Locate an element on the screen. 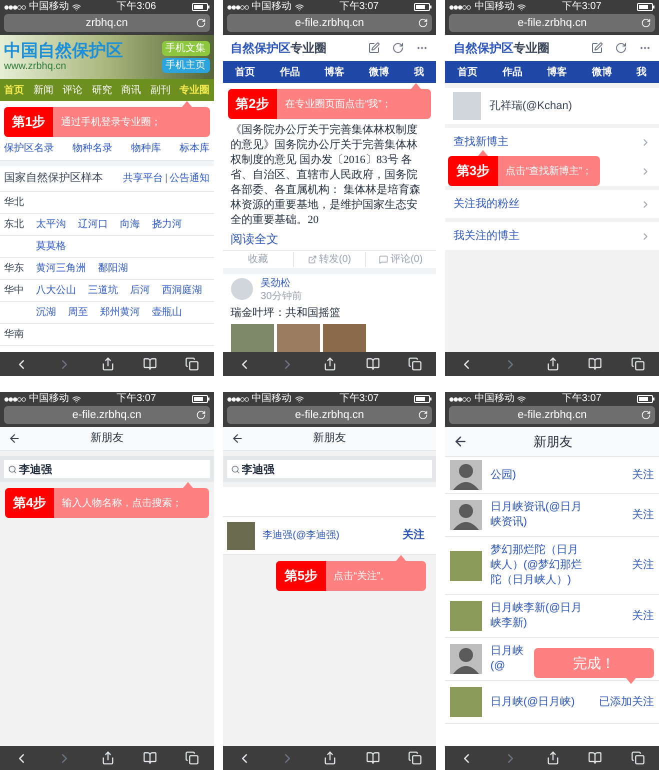 Image resolution: width=659 pixels, height=770 pixels. address-bar: zrbhq.cn is located at coordinates (107, 23).